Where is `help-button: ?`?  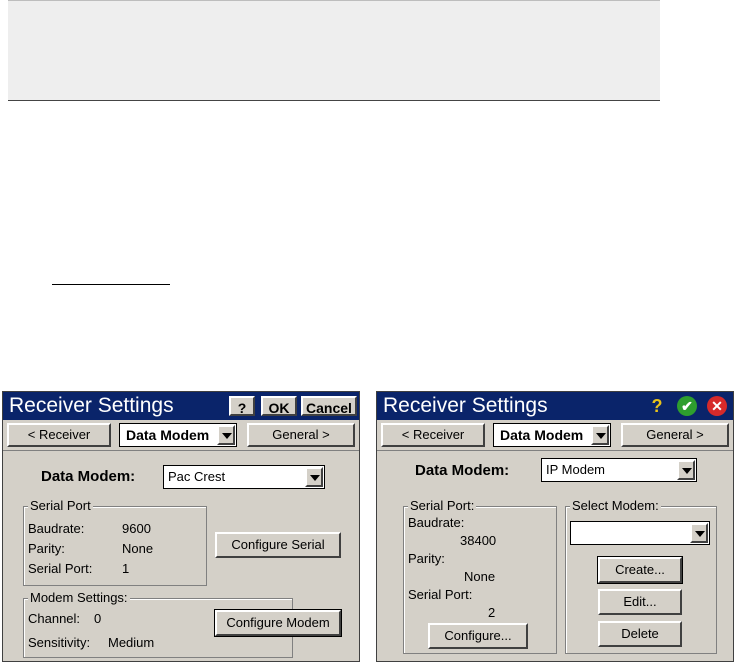 help-button: ? is located at coordinates (242, 406).